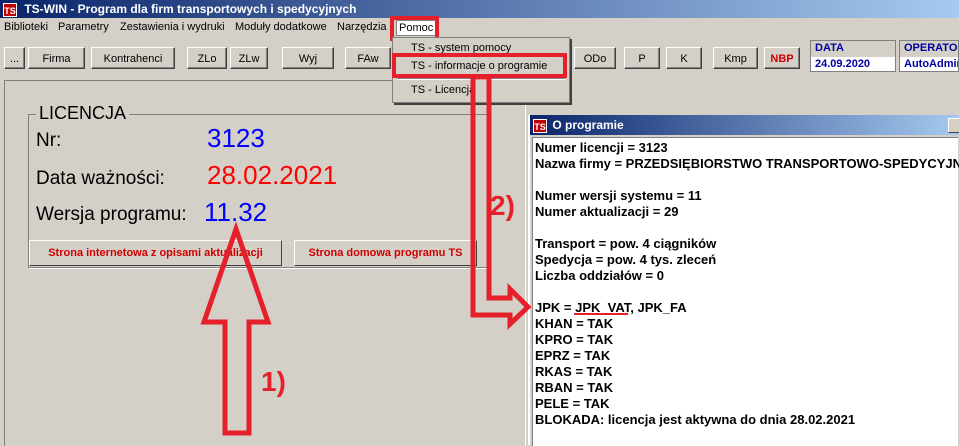 This screenshot has height=446, width=959. Describe the element at coordinates (502, 205) in the screenshot. I see `annotation-step-2: 2)` at that location.